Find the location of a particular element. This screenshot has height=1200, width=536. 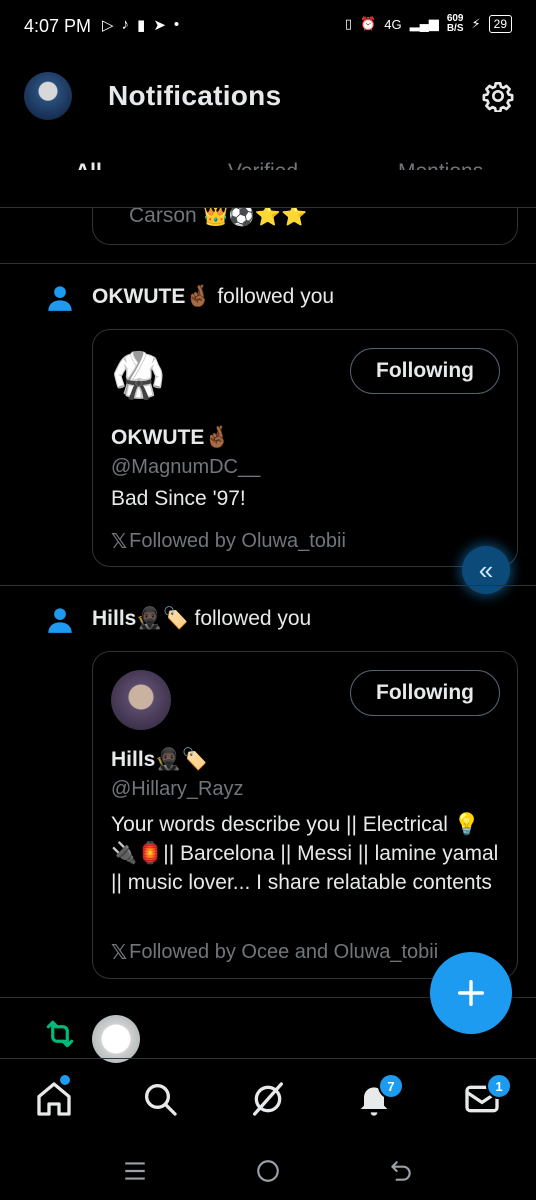

battery-level: 29 is located at coordinates (500, 24).